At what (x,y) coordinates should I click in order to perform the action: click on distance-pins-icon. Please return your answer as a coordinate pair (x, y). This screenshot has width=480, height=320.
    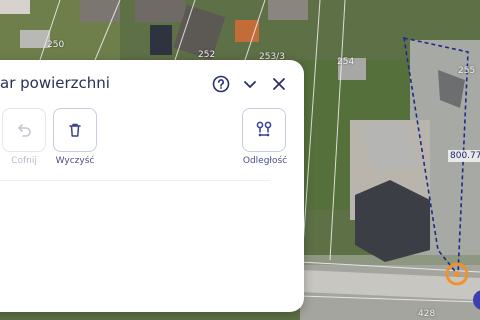
    Looking at the image, I should click on (264, 129).